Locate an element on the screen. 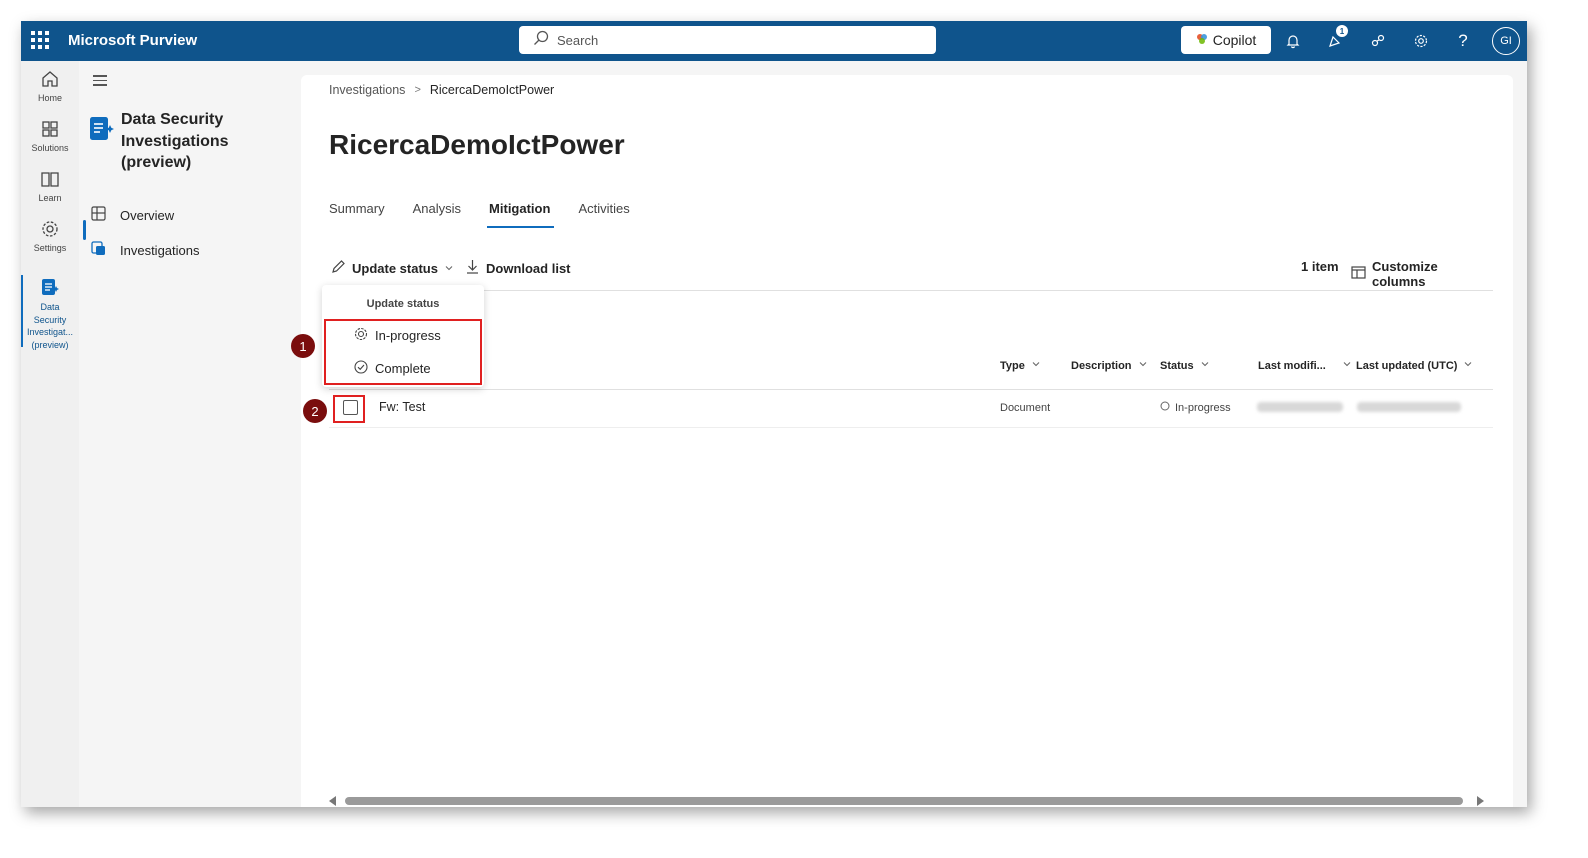  row-status: In-progress is located at coordinates (1195, 407).